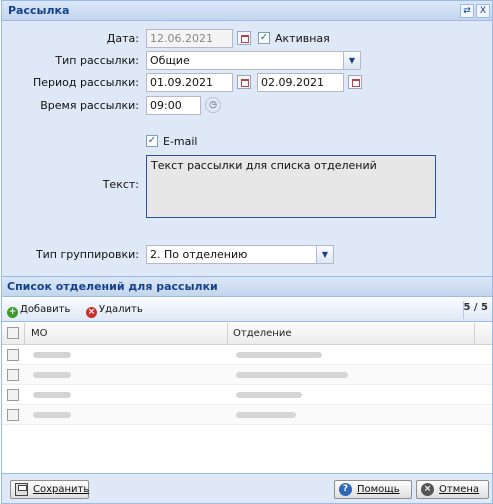 The height and width of the screenshot is (504, 493). I want to click on period-to-calendar-icon, so click(355, 82).